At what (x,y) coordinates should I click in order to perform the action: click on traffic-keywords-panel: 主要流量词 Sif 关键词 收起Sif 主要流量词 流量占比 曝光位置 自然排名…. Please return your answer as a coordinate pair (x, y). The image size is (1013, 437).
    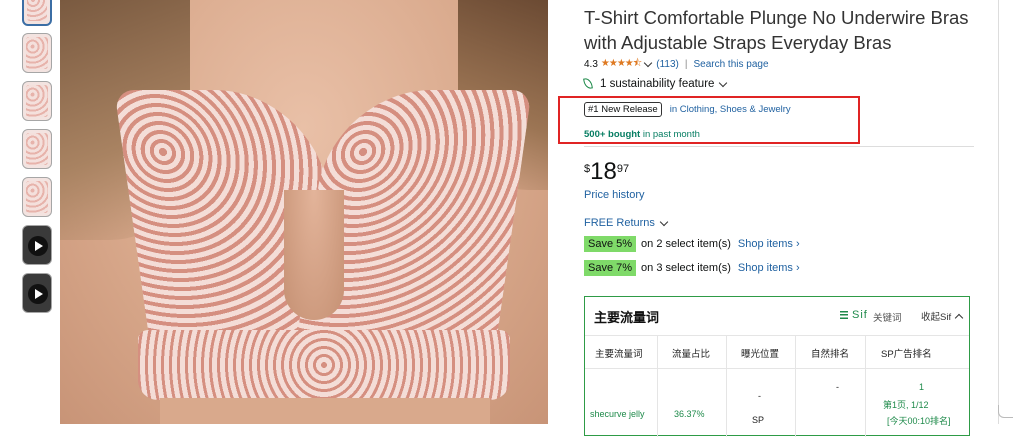
    Looking at the image, I should click on (777, 366).